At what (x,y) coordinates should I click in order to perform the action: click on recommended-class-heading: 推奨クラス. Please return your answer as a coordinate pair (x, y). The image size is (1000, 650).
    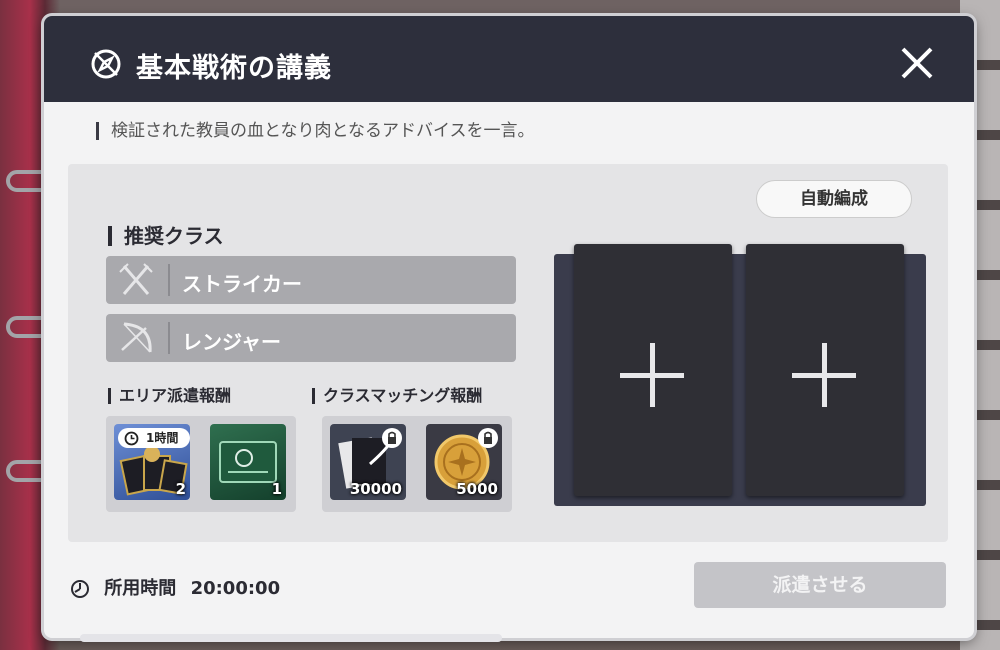
    Looking at the image, I should click on (166, 236).